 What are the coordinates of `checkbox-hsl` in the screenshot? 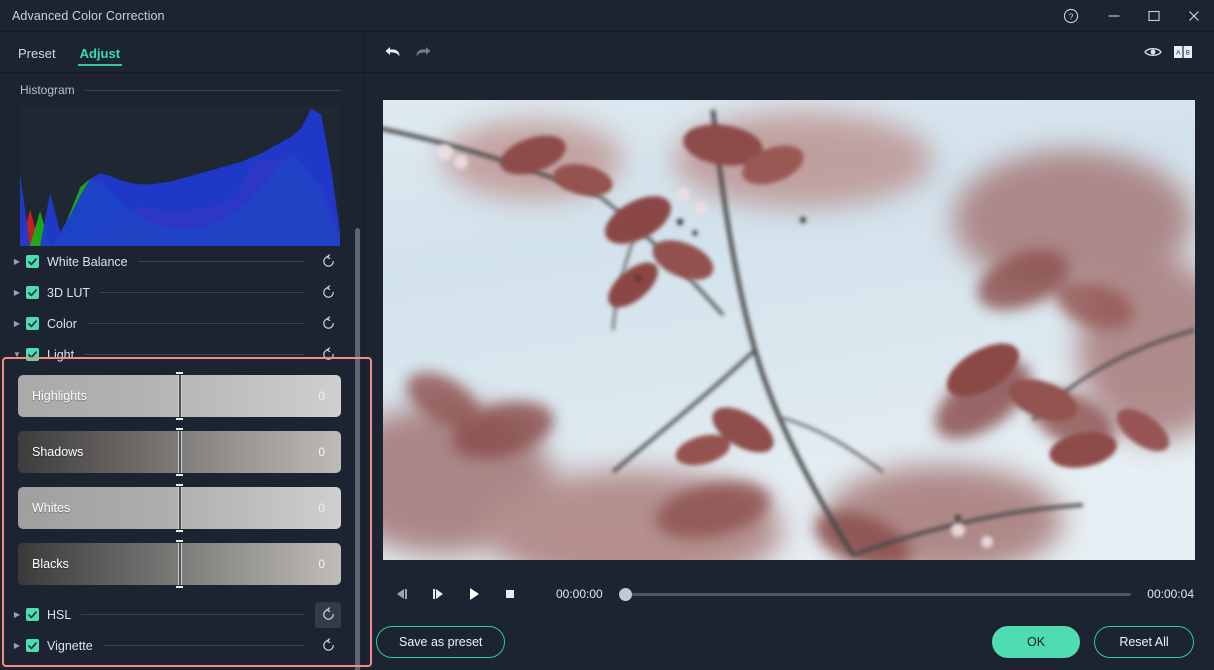 It's located at (32, 614).